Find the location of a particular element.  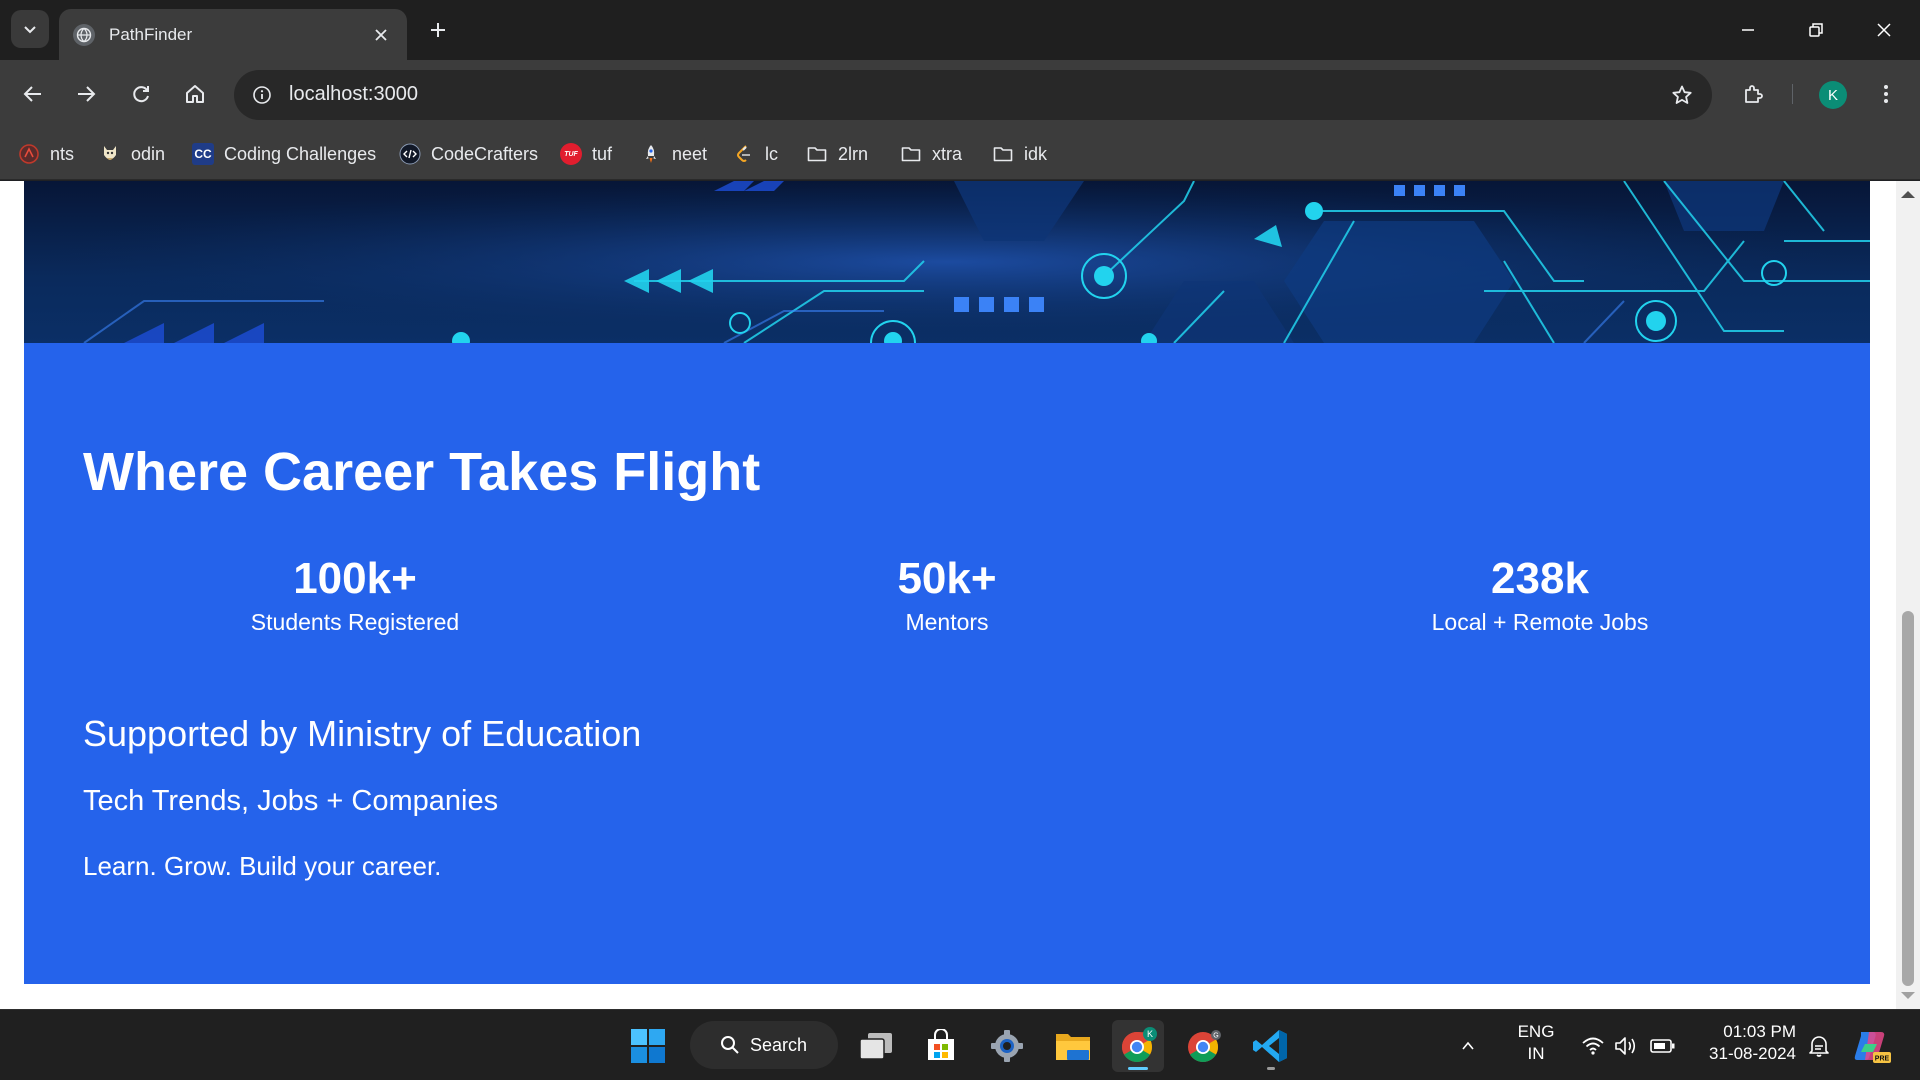

home-button is located at coordinates (195, 94).